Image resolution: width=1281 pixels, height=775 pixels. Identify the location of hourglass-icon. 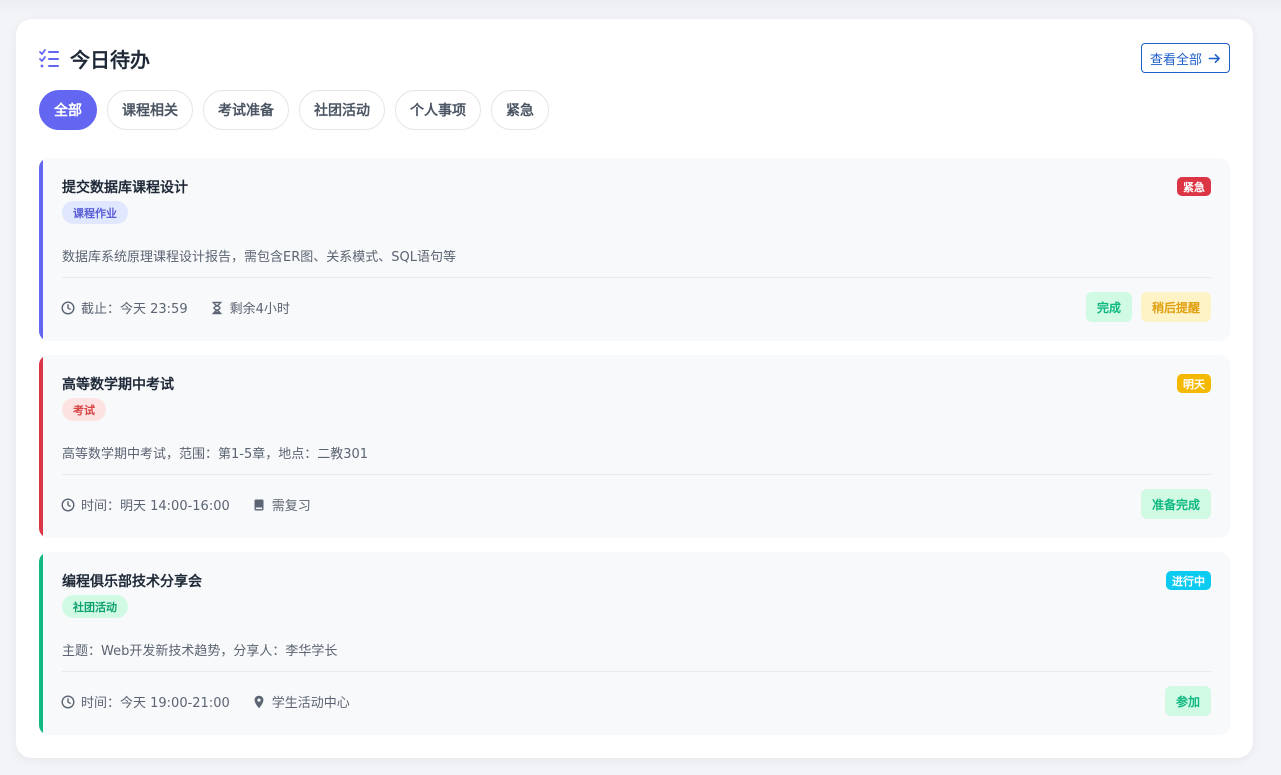
(216, 307).